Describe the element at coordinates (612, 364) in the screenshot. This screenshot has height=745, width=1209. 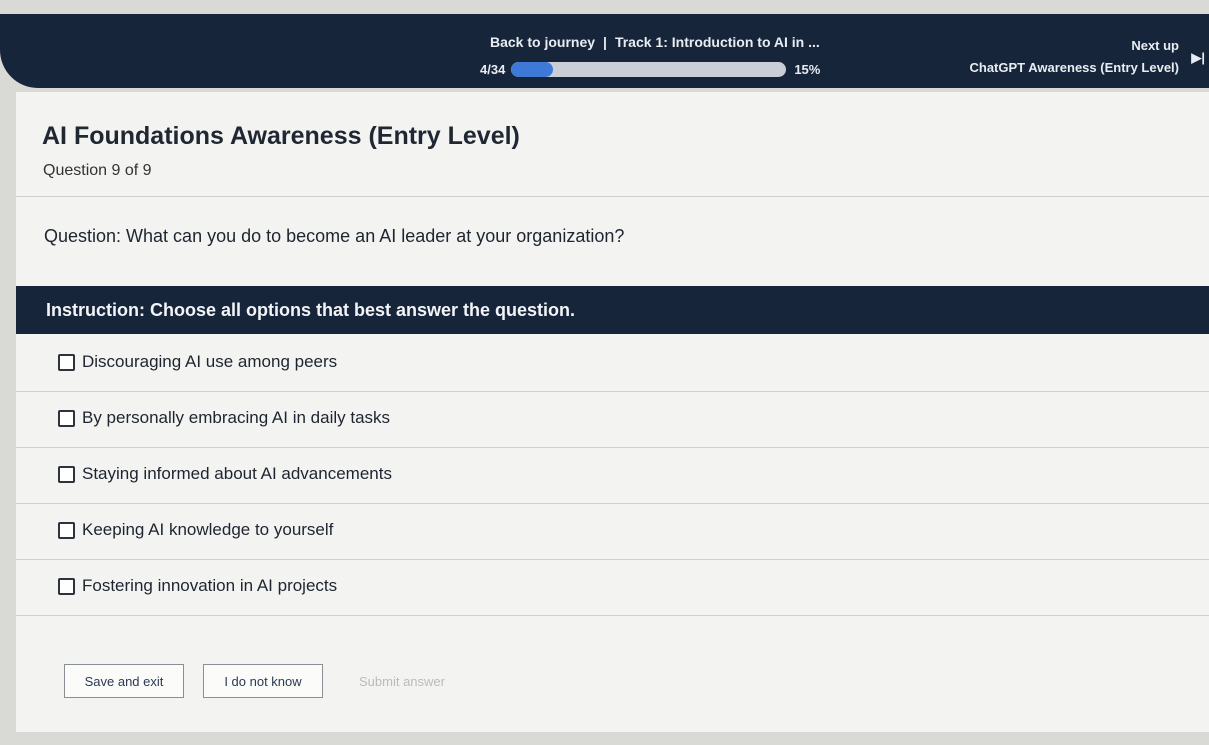
I see `answer-option: Discouraging AI use among peers` at that location.